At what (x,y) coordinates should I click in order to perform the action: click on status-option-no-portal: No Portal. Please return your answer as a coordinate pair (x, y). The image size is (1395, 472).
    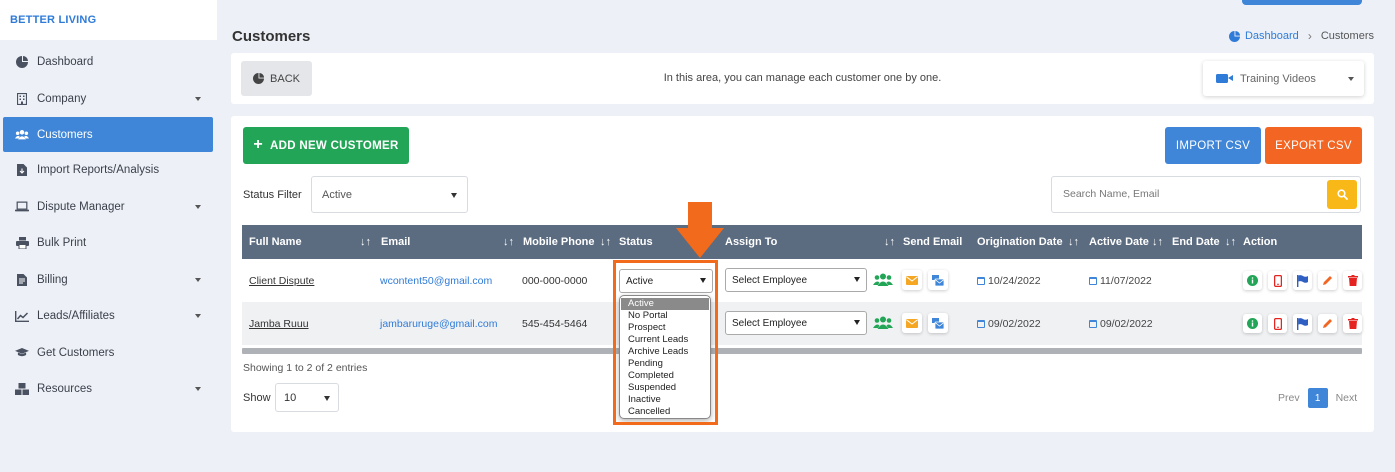
    Looking at the image, I should click on (665, 316).